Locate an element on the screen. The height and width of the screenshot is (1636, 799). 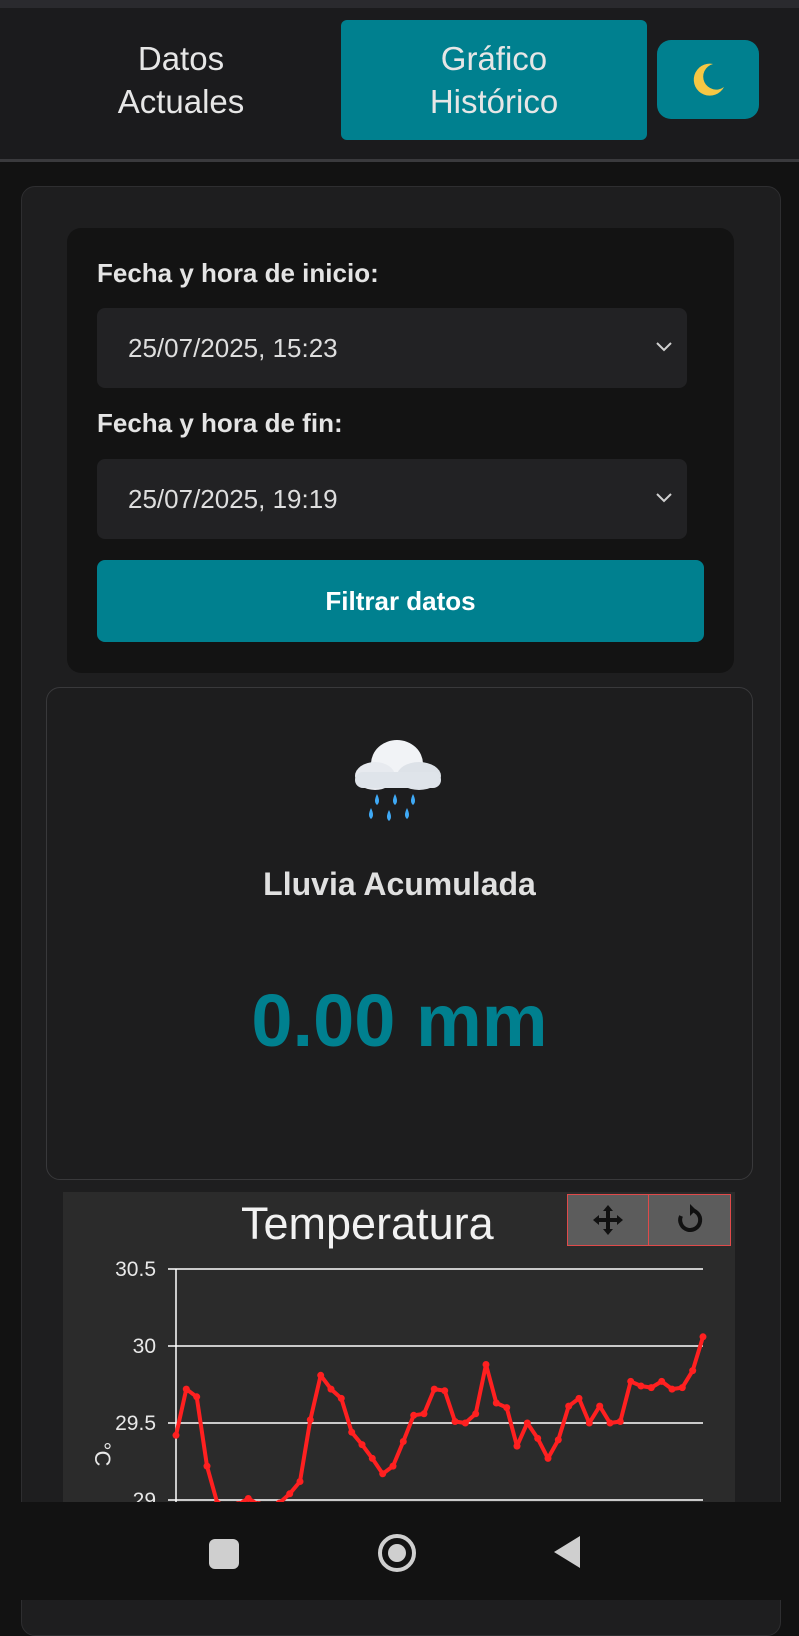
start-datetime-value: 25/07/2025, 15:23 is located at coordinates (233, 347).